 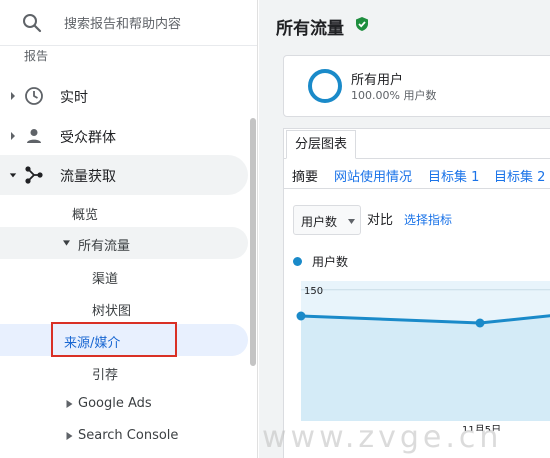 I want to click on segment-percent: 100.00% 用户数, so click(x=394, y=95).